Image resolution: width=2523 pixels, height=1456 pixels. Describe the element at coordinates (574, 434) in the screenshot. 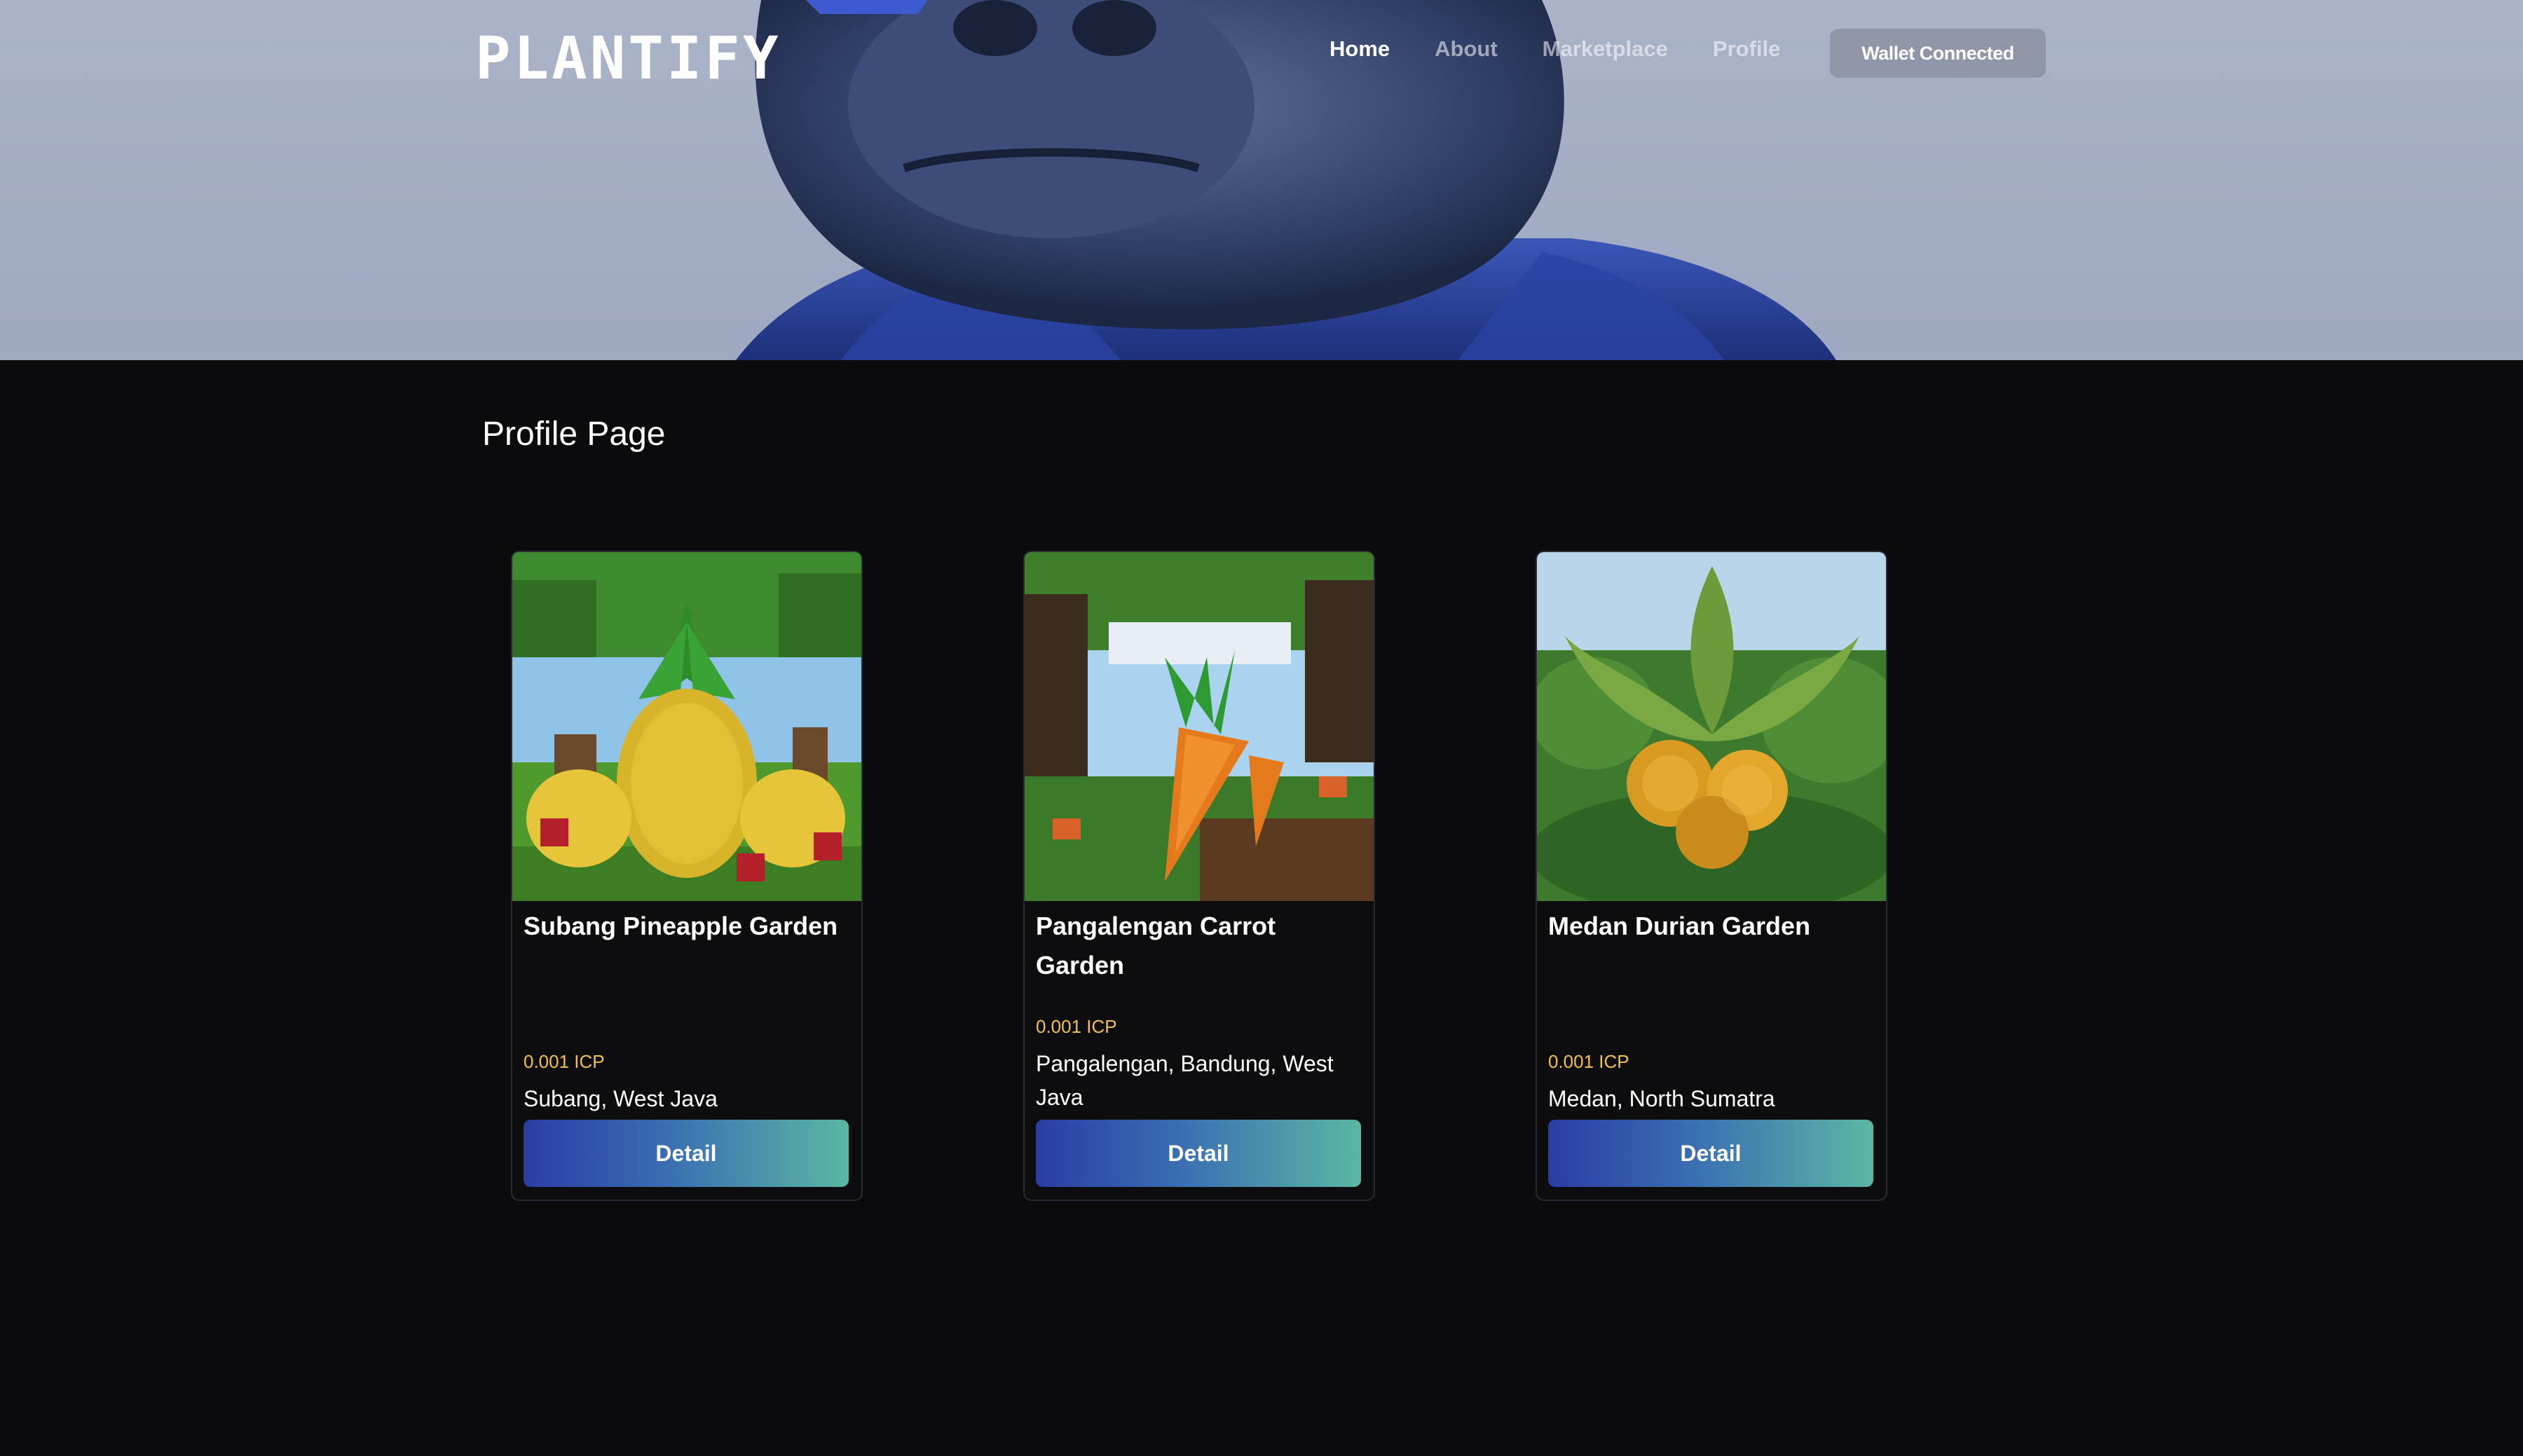

I see `page-title: Profile Page` at that location.